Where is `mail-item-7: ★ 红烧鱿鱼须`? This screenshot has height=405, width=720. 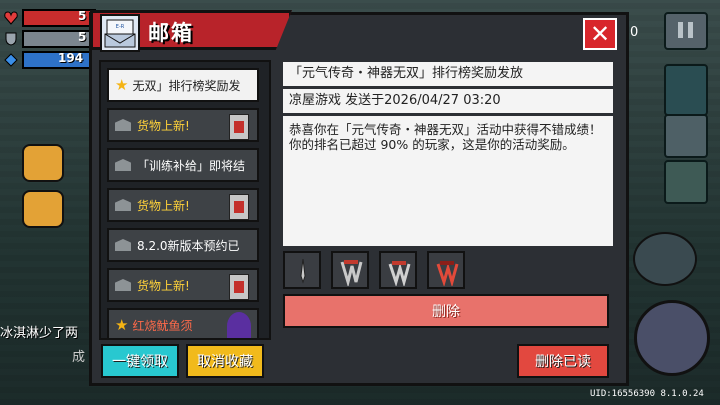
mail-item-7: ★ 红烧鱿鱼须 is located at coordinates (183, 323).